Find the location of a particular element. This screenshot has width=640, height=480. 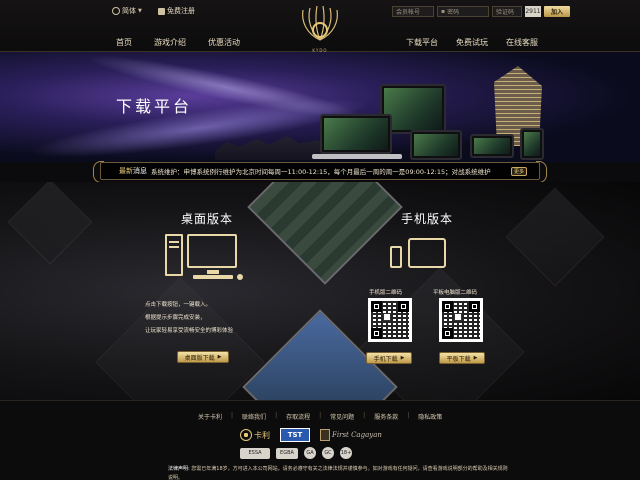

kali-logo: 卡利 is located at coordinates (255, 435).